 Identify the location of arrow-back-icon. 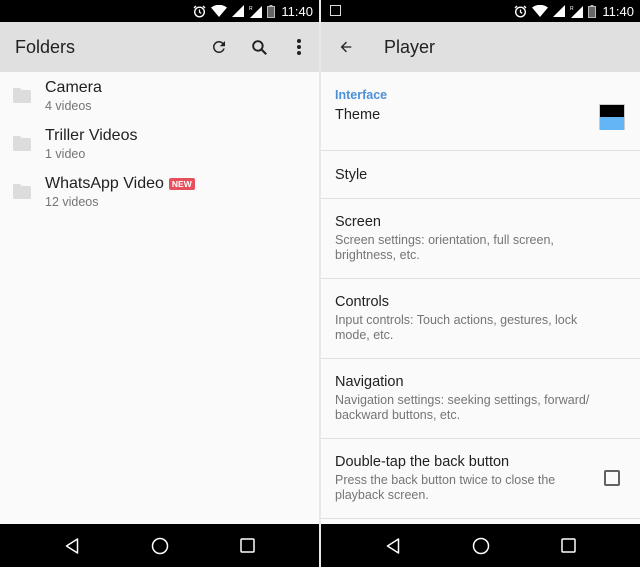
(346, 47).